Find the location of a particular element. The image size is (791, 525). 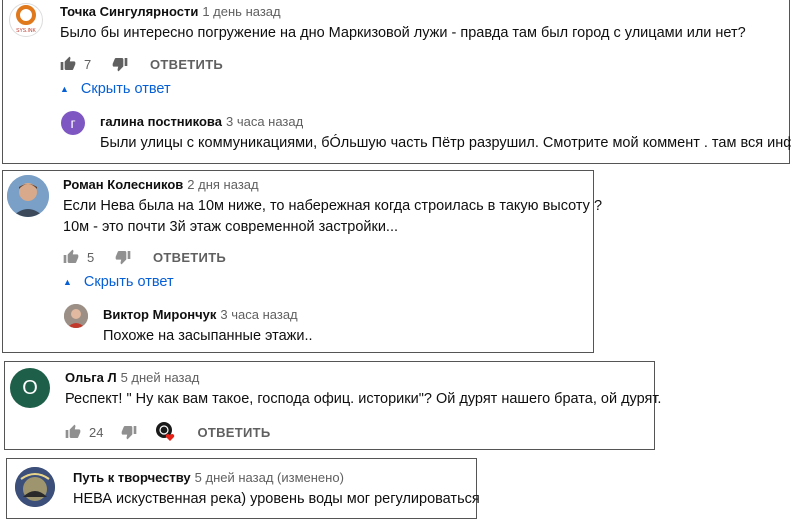

avatar: SYS.INK is located at coordinates (26, 20).